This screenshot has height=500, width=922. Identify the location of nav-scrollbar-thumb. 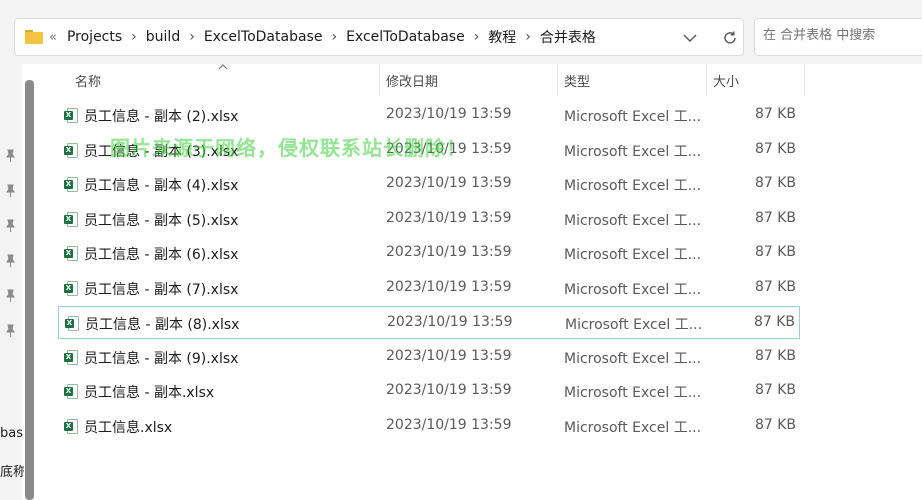
(29, 290).